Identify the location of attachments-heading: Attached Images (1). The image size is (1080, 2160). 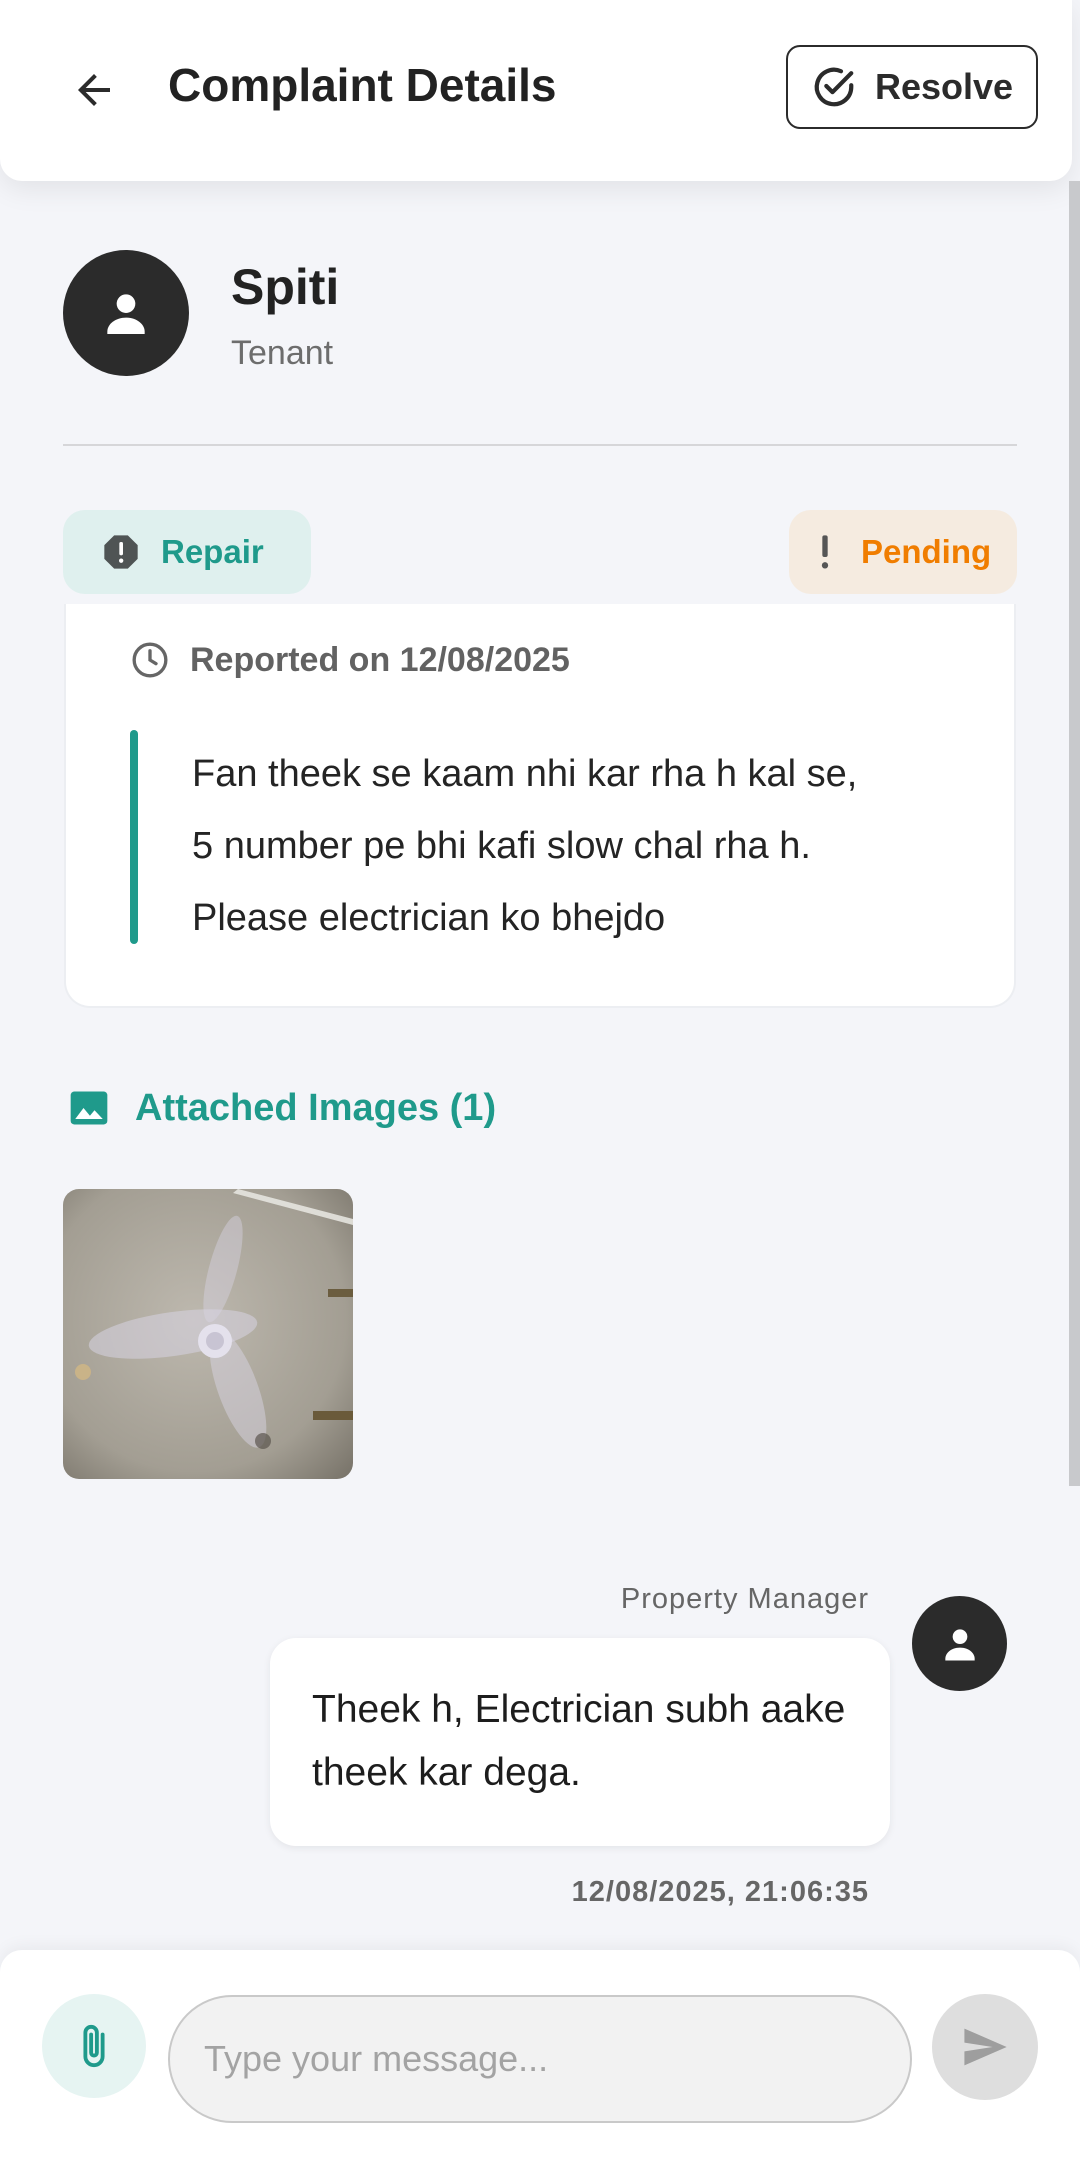
(281, 1108).